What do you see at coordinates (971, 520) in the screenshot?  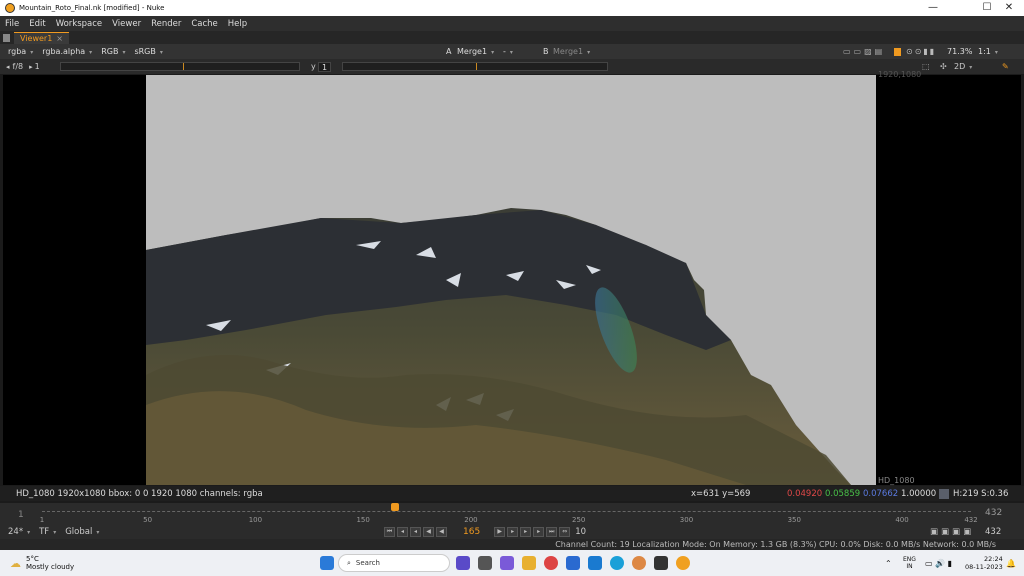 I see `timeline-tick-label: 432` at bounding box center [971, 520].